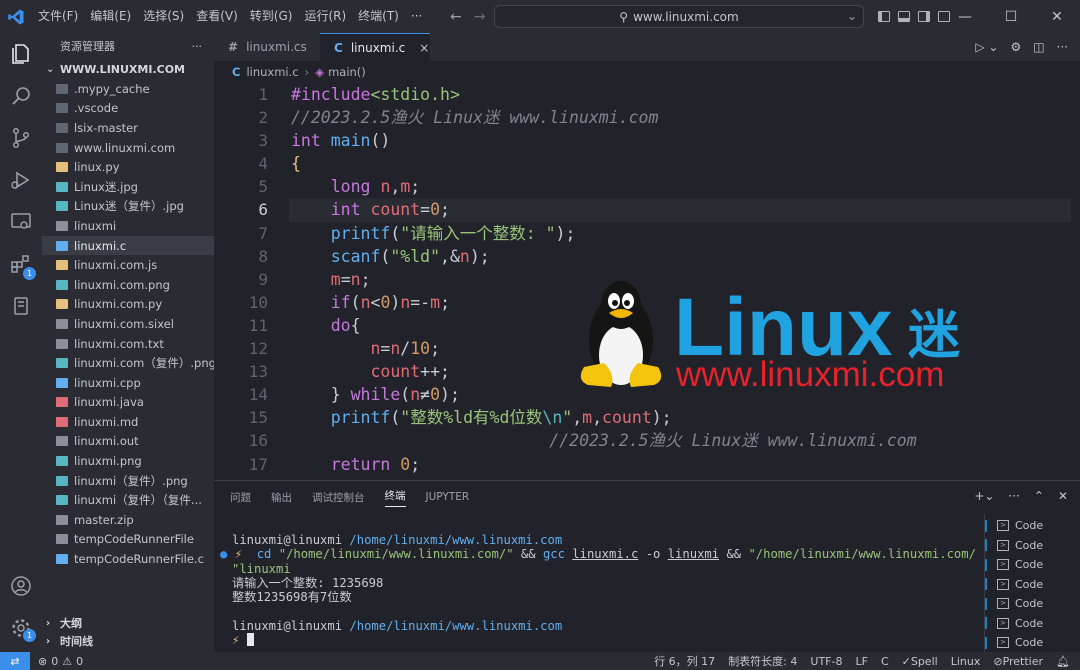  What do you see at coordinates (448, 497) in the screenshot?
I see `tab-jupyter: JUPYTER` at bounding box center [448, 497].